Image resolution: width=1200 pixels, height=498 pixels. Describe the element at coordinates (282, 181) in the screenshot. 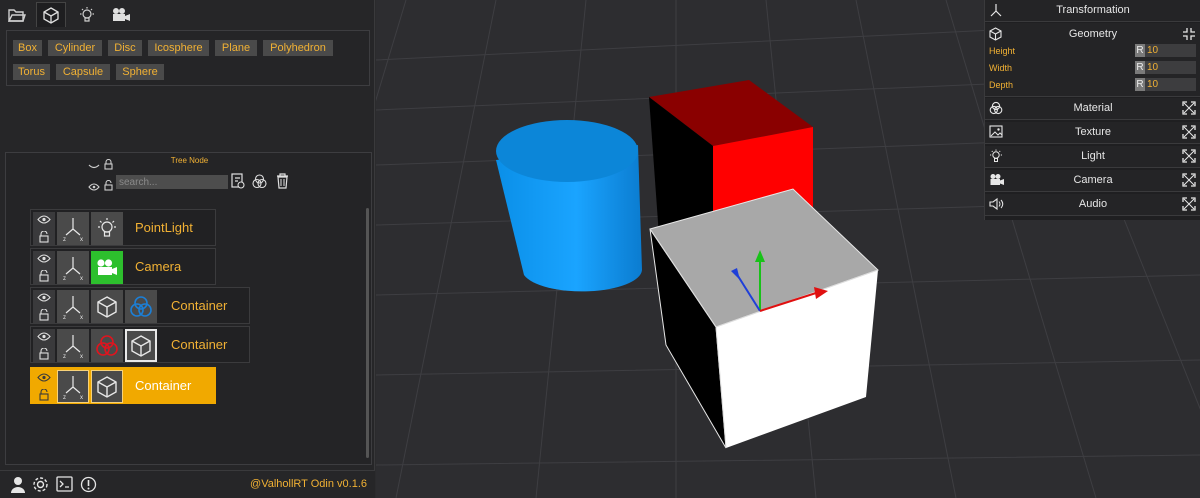

I see `delete-icon` at that location.